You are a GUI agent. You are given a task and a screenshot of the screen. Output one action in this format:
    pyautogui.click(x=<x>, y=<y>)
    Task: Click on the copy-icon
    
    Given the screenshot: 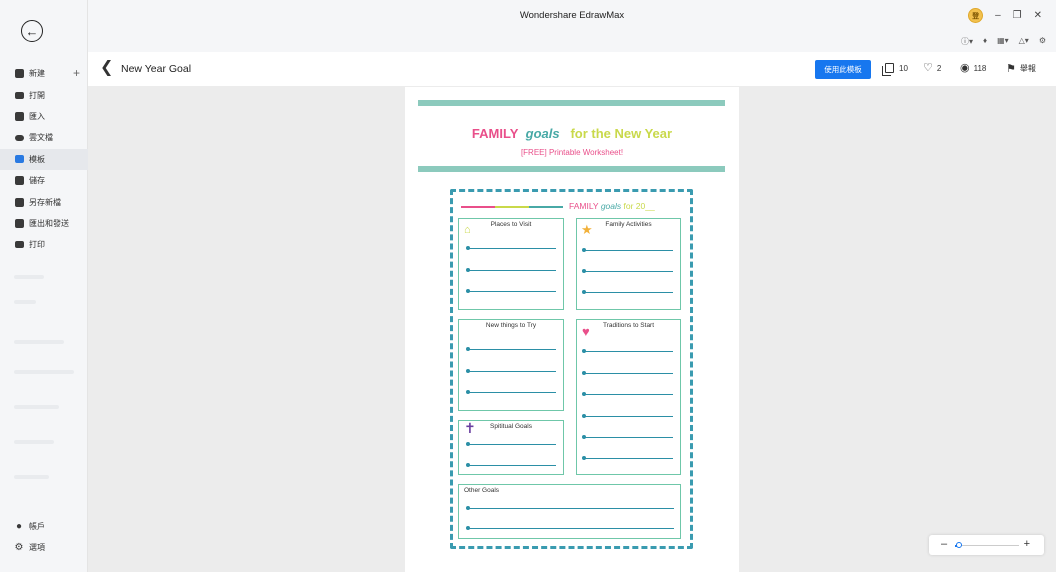 What is the action you would take?
    pyautogui.click(x=888, y=69)
    